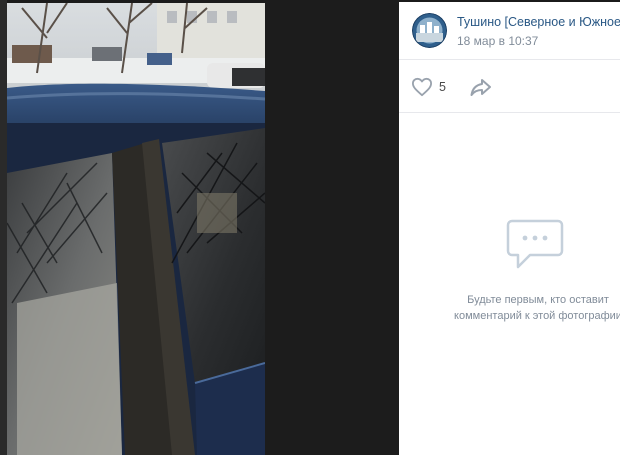  What do you see at coordinates (535, 246) in the screenshot?
I see `speech-bubble-icon` at bounding box center [535, 246].